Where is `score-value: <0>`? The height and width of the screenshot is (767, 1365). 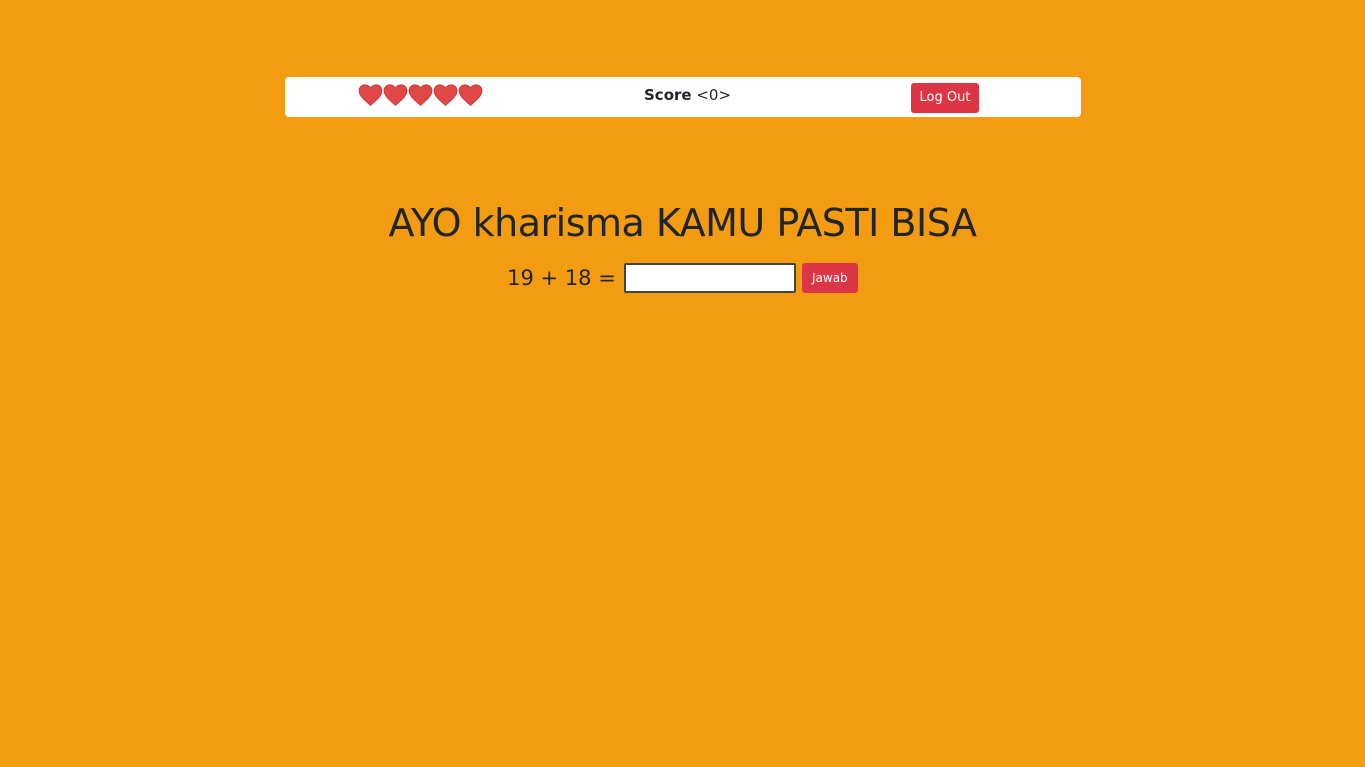
score-value: <0> is located at coordinates (714, 95).